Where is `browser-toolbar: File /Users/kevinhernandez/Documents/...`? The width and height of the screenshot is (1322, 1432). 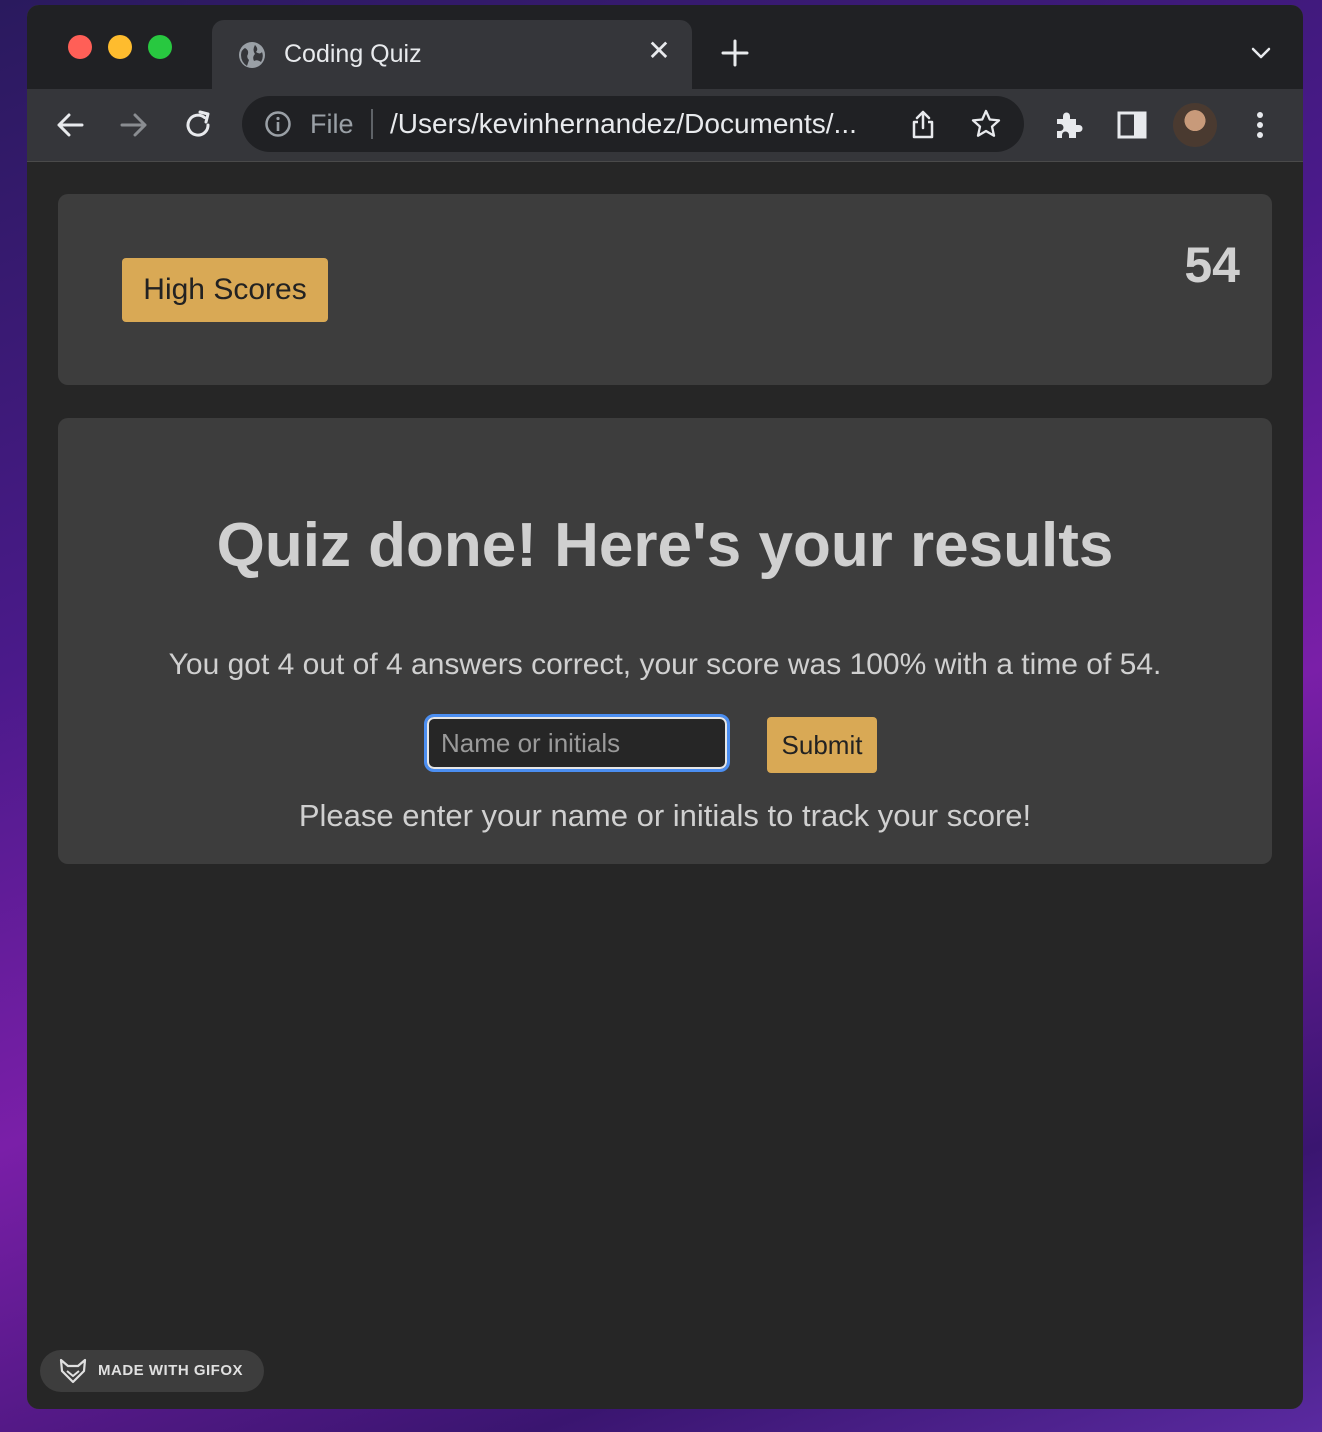
browser-toolbar: File /Users/kevinhernandez/Documents/... is located at coordinates (665, 125).